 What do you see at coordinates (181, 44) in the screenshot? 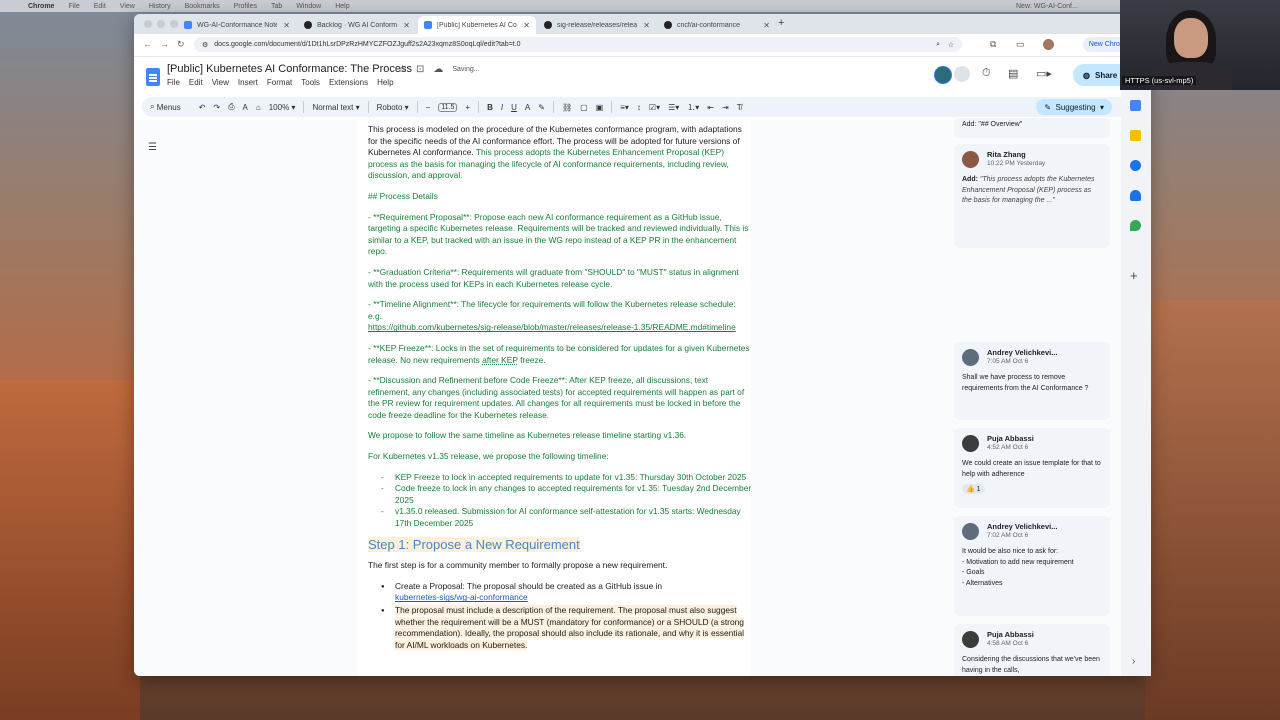
I see `reload-icon: ↻` at bounding box center [181, 44].